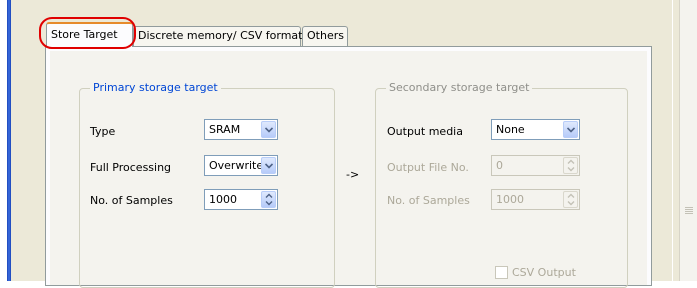  What do you see at coordinates (223, 199) in the screenshot?
I see `primary-samples-value: 1000` at bounding box center [223, 199].